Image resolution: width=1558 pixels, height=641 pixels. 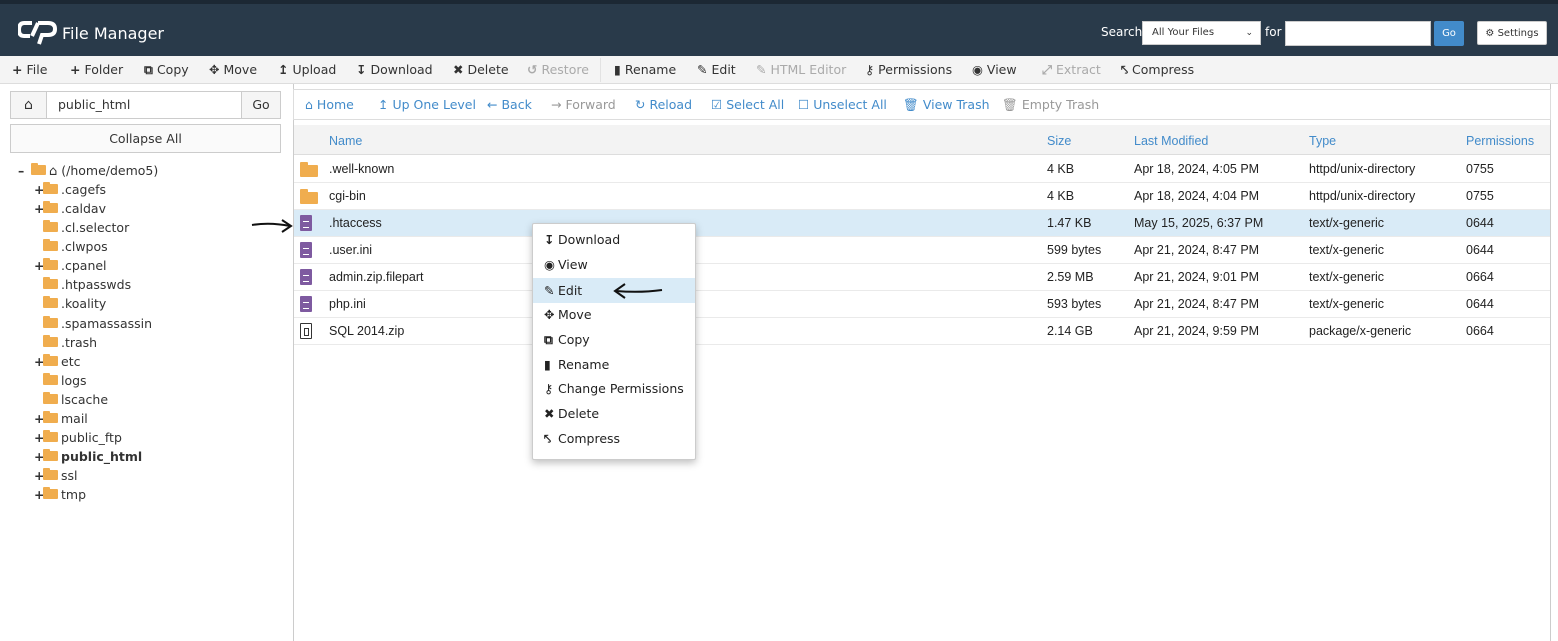 I want to click on extract-button: ⤢ Extract, so click(x=1071, y=70).